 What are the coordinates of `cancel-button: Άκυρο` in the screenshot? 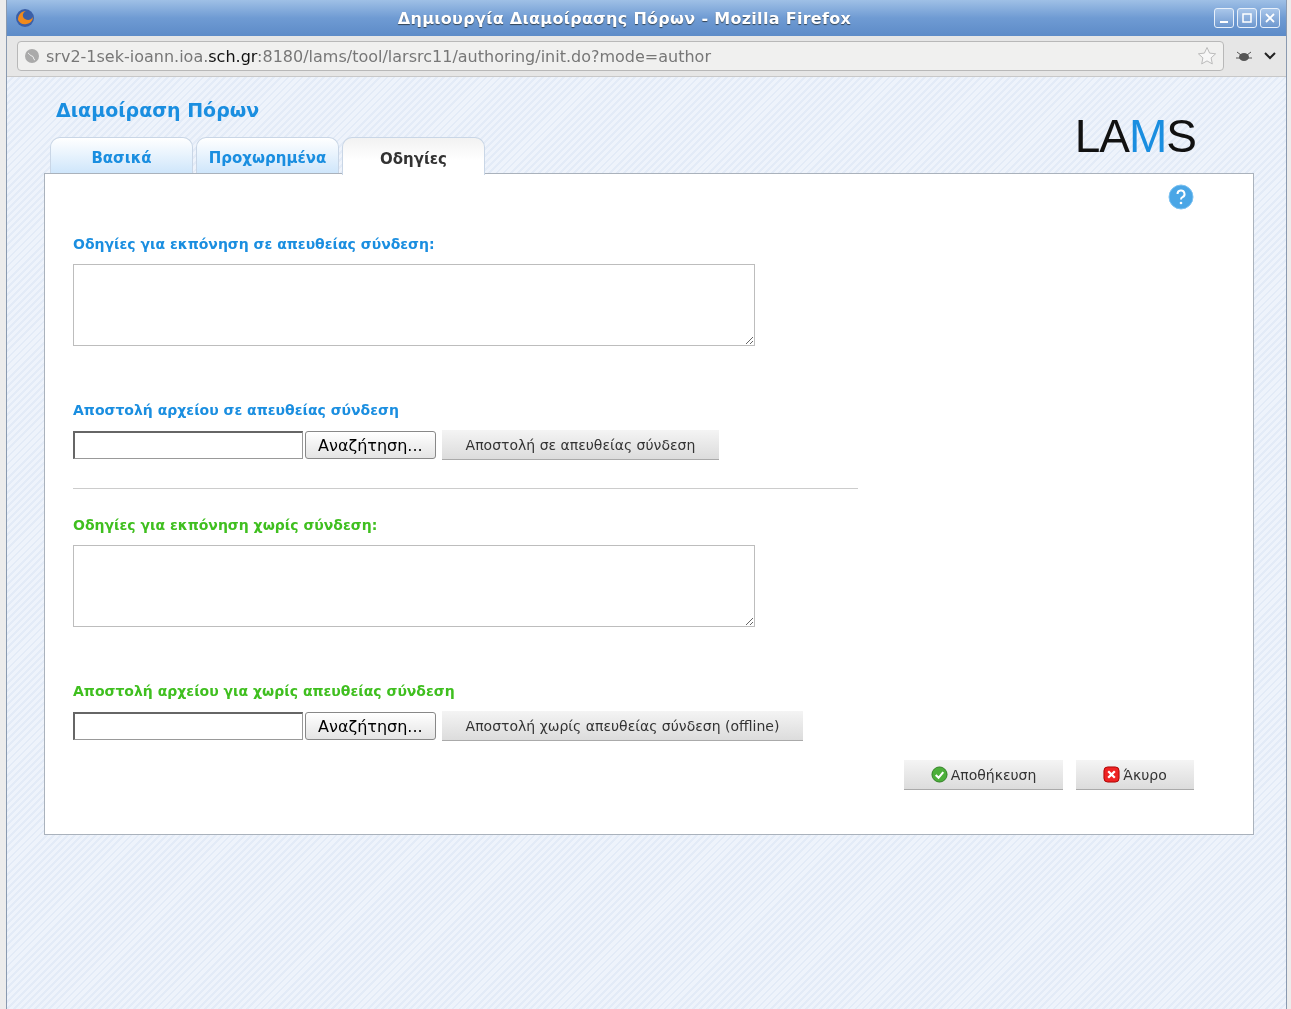 It's located at (1135, 775).